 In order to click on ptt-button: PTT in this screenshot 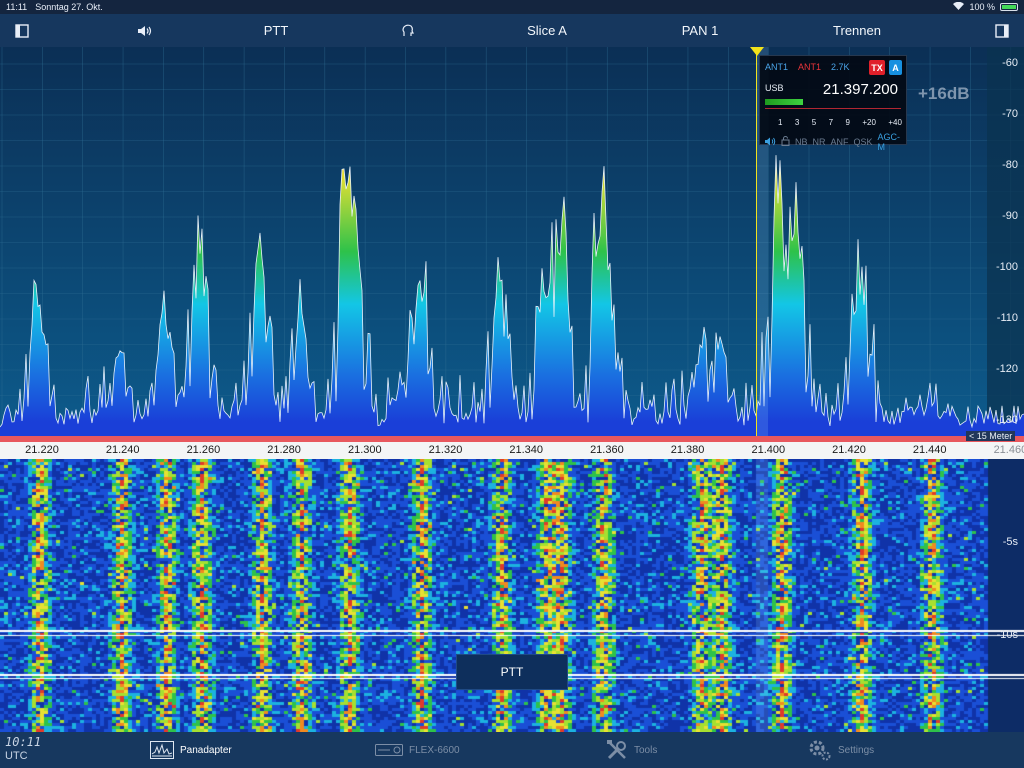, I will do `click(512, 672)`.